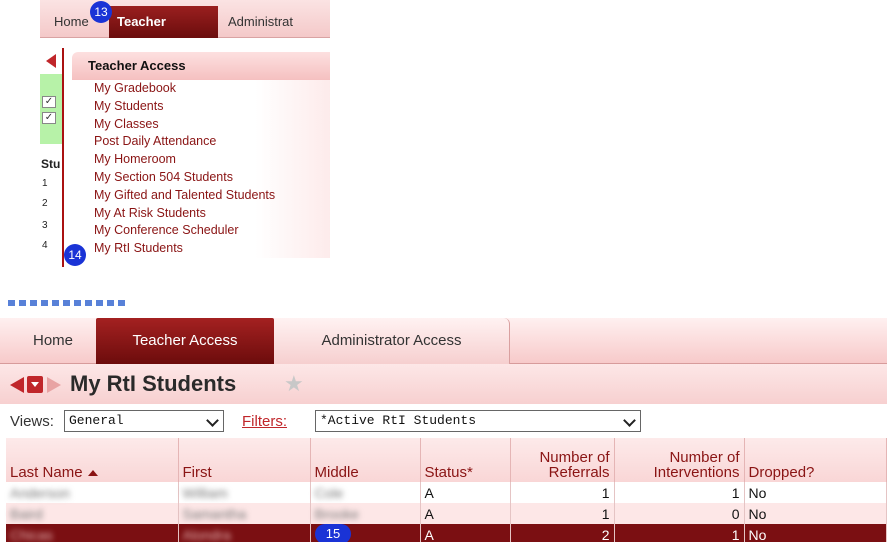 Image resolution: width=887 pixels, height=542 pixels. I want to click on menu-item-my-section-504-students: My Section 504 Students, so click(201, 178).